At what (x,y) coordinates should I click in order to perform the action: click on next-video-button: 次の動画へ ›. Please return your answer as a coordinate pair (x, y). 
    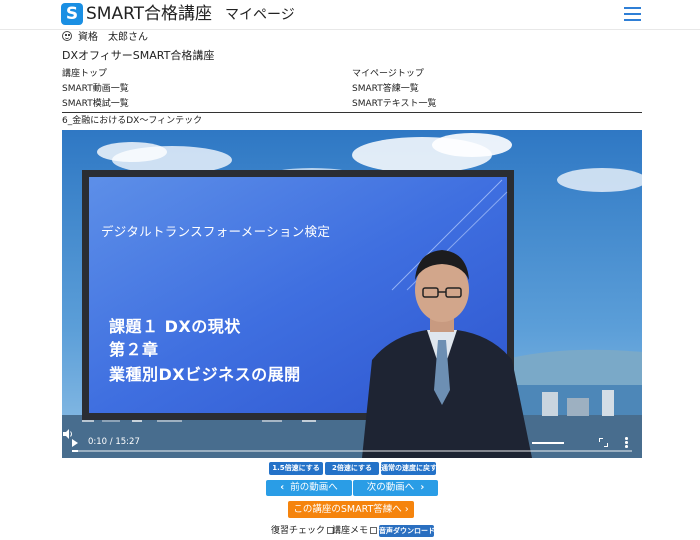
    Looking at the image, I should click on (395, 488).